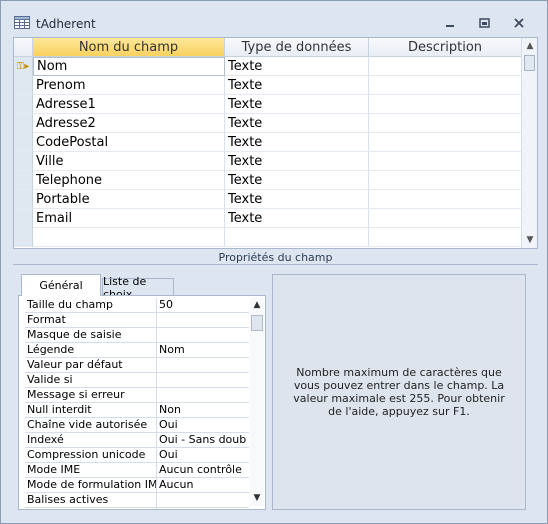  What do you see at coordinates (129, 199) in the screenshot?
I see `field-name-cell: Portable` at bounding box center [129, 199].